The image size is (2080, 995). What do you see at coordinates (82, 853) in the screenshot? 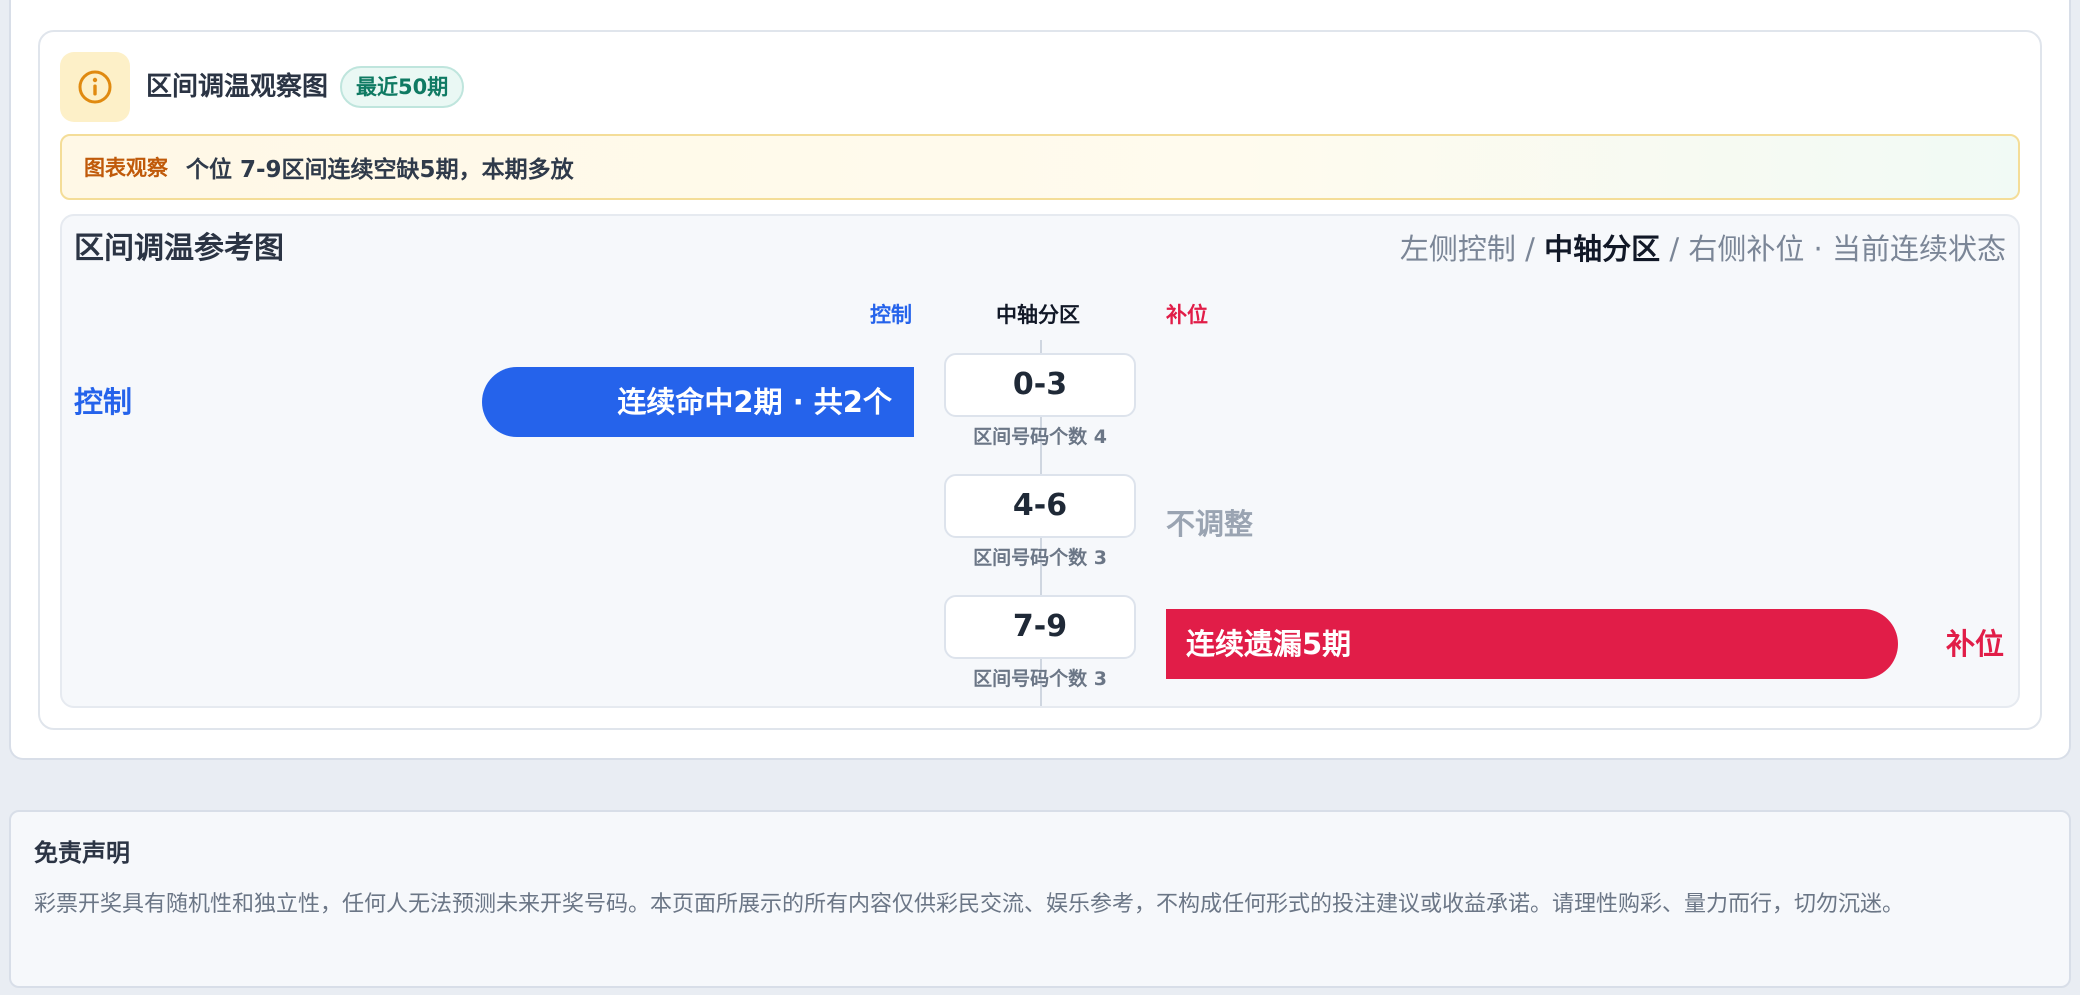
I see `disclaimer-title: 免责声明` at bounding box center [82, 853].